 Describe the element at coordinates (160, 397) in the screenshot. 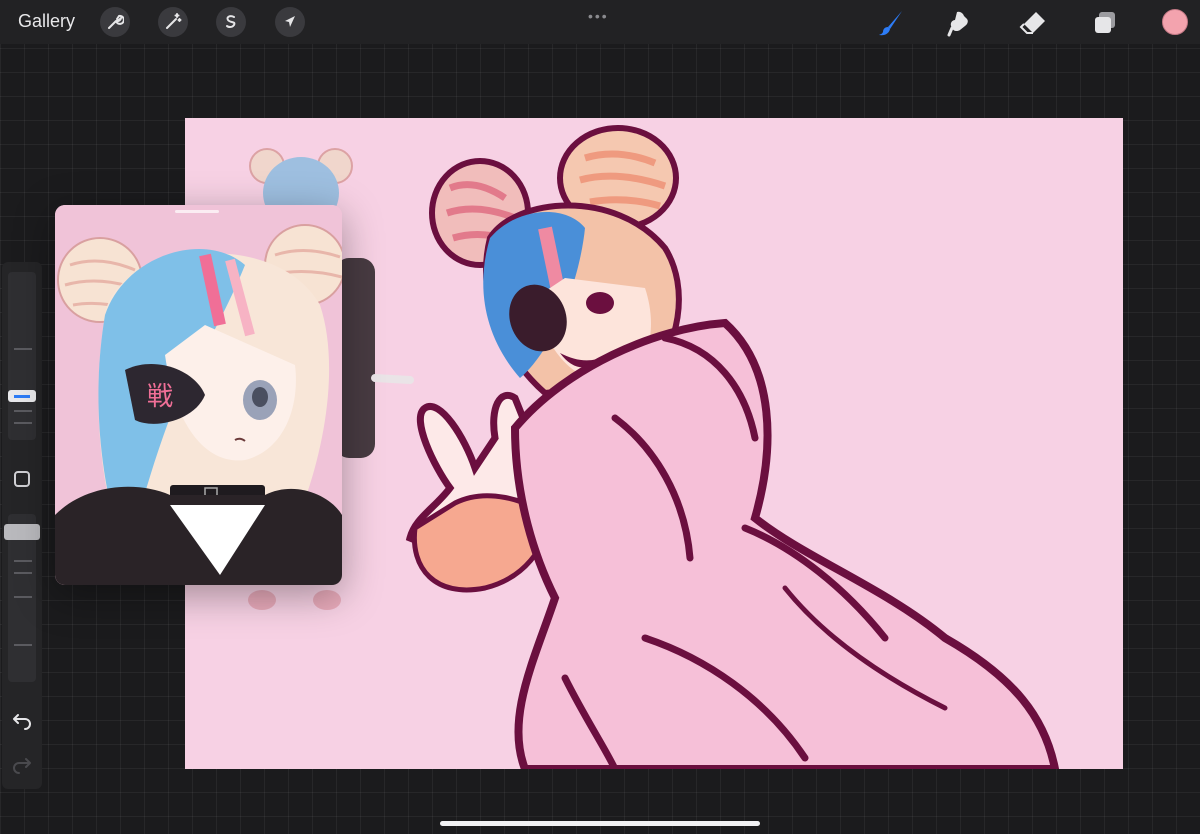

I see `eyepatch-kanji: 戦` at that location.